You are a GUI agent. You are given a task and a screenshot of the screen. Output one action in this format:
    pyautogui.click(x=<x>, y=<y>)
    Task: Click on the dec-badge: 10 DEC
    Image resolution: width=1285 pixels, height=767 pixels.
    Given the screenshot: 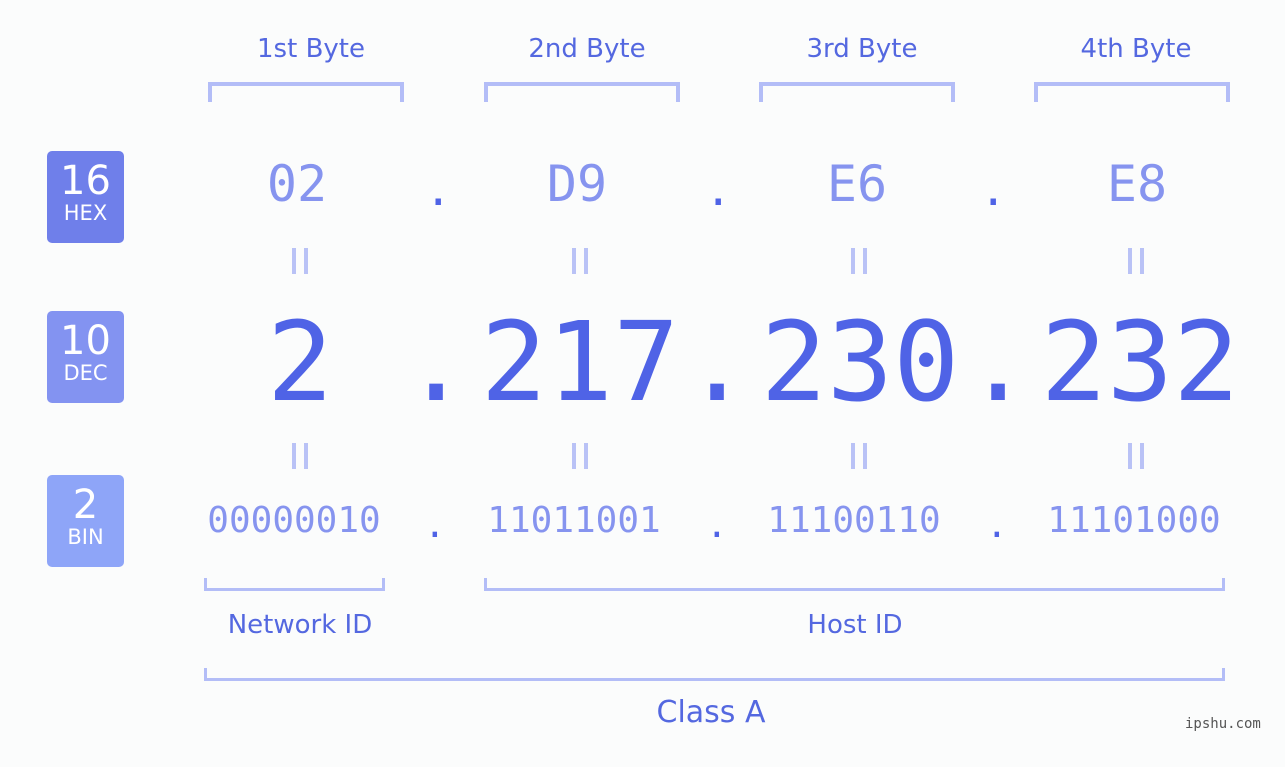 What is the action you would take?
    pyautogui.click(x=85, y=357)
    